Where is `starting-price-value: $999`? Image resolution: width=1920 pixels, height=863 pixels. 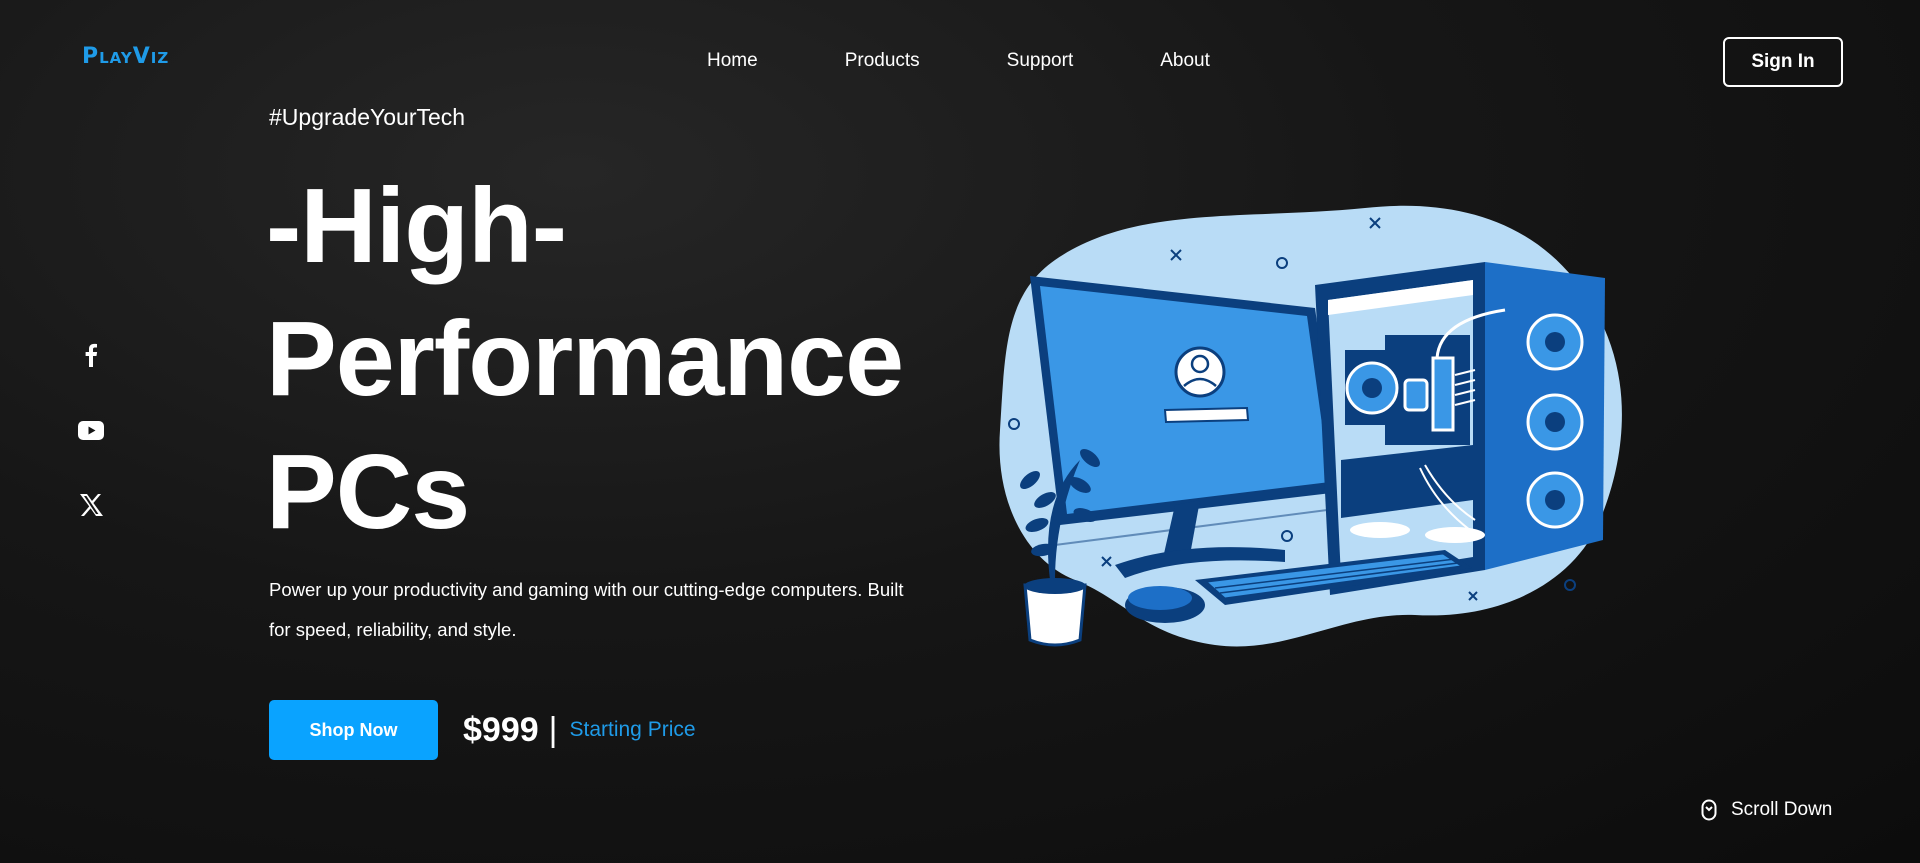
starting-price-value: $999 is located at coordinates (501, 729).